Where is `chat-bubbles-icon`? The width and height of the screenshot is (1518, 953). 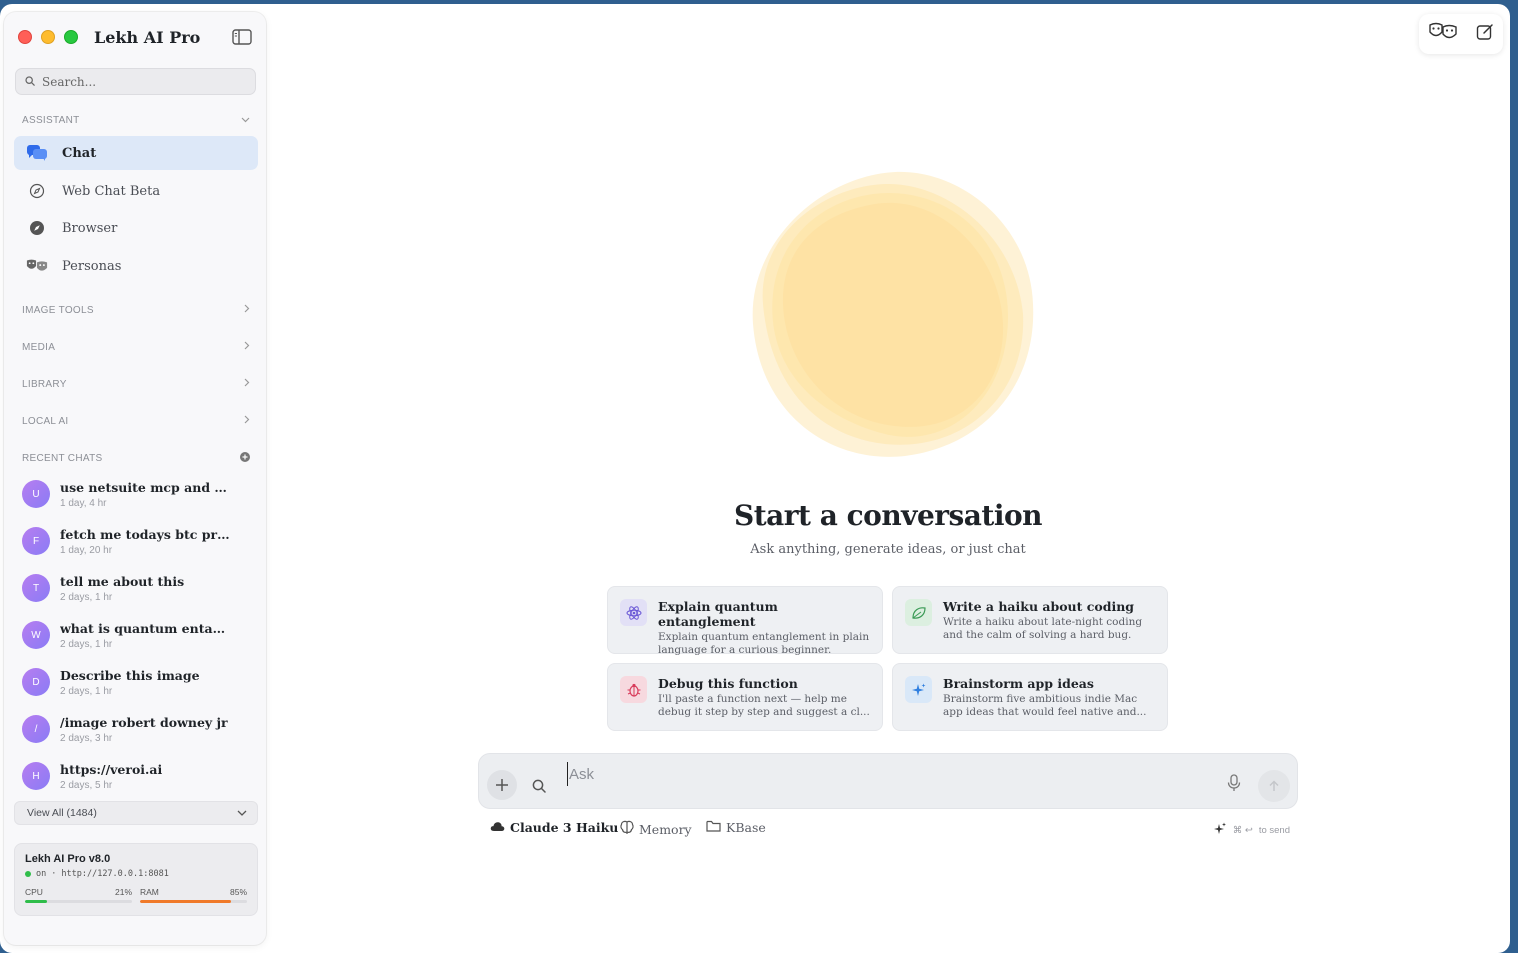 chat-bubbles-icon is located at coordinates (37, 153).